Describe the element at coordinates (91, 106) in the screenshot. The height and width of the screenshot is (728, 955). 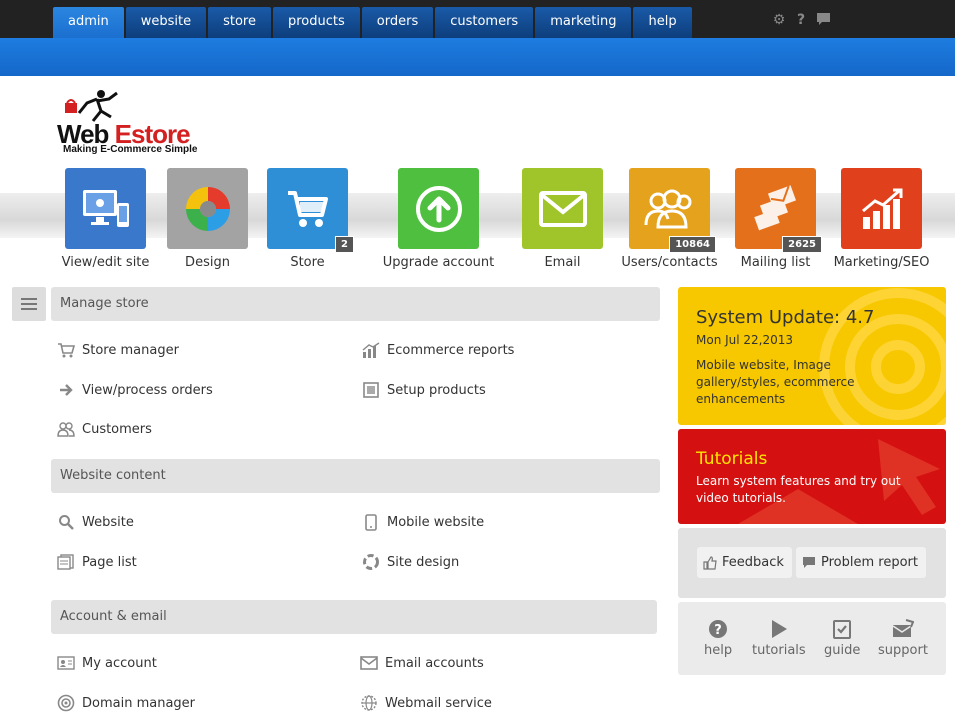
I see `logo-figure-icon` at that location.